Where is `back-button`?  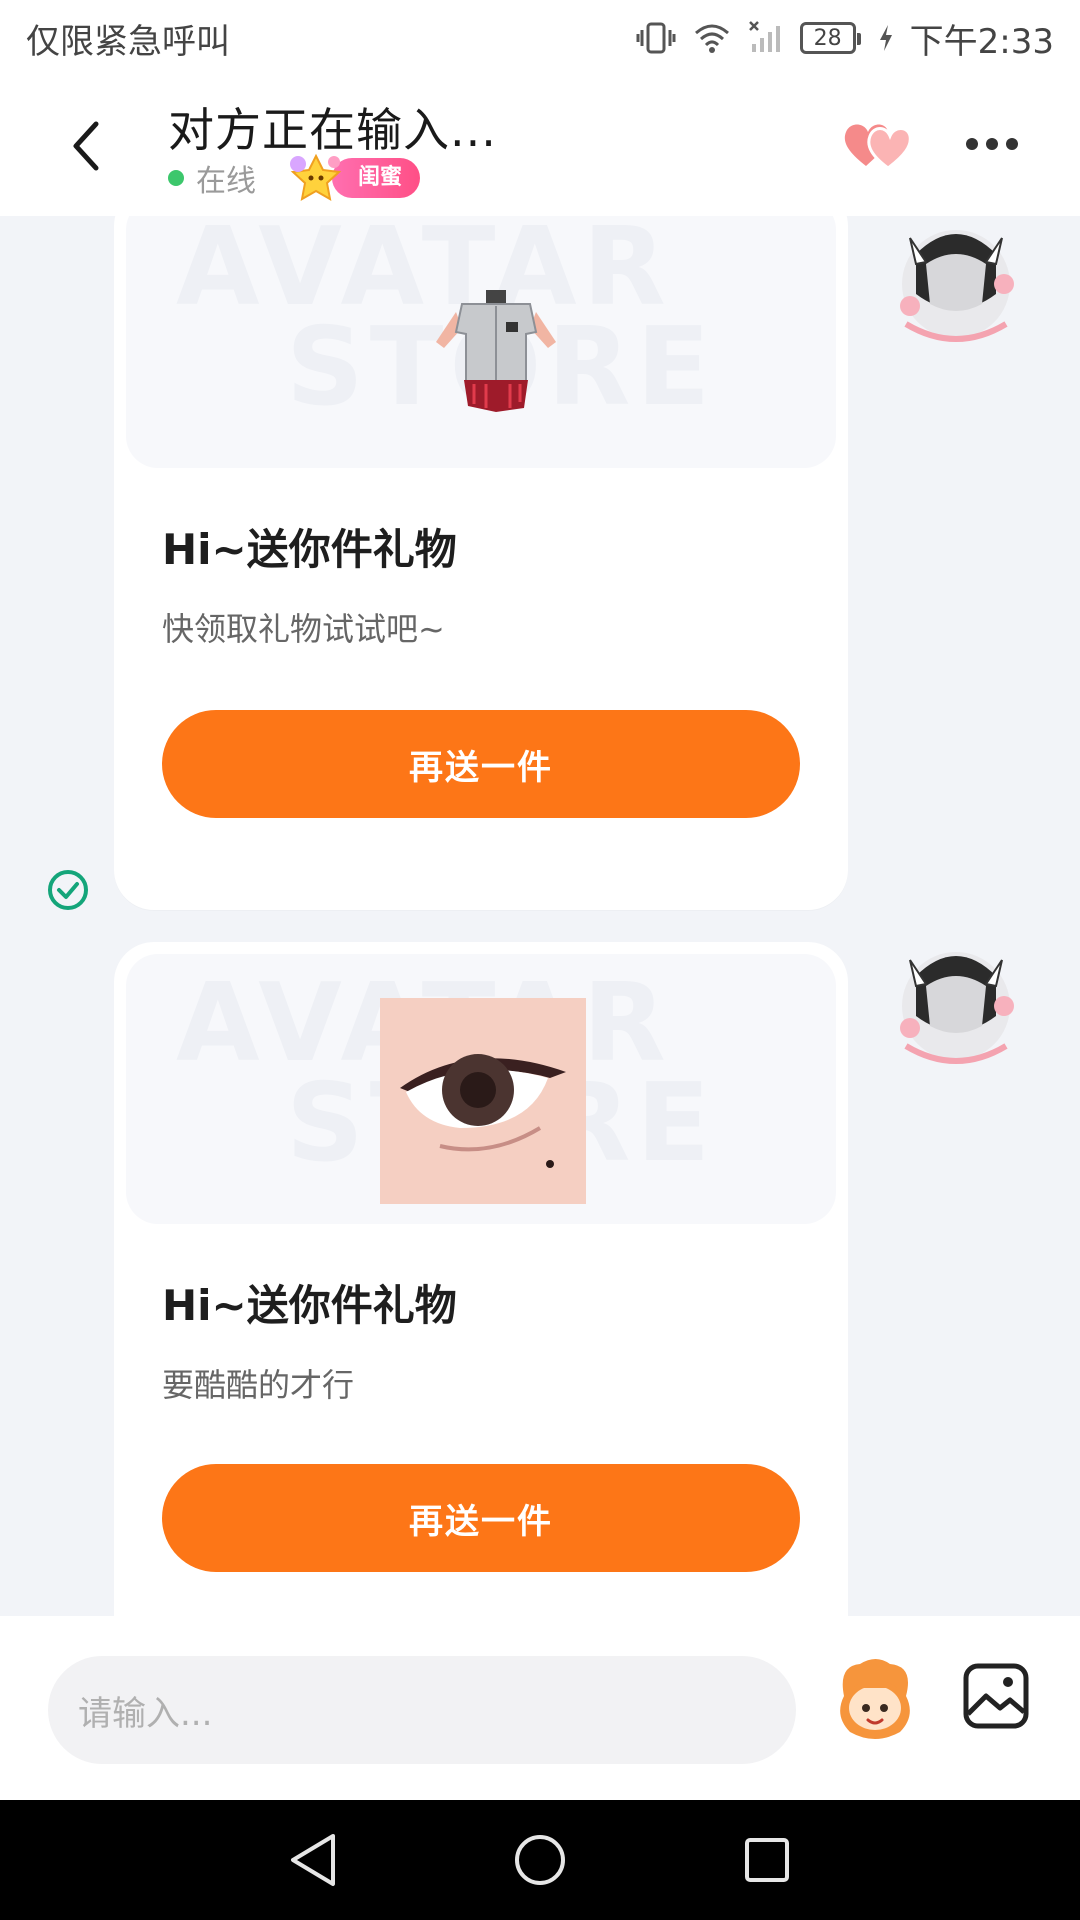
back-button is located at coordinates (86, 146).